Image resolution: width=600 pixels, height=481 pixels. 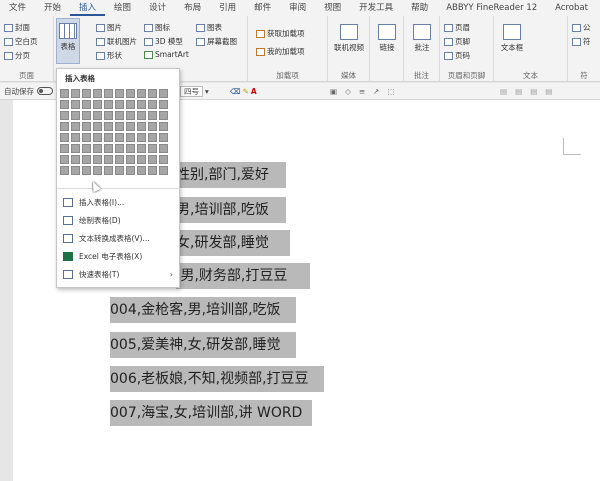 What do you see at coordinates (116, 41) in the screenshot?
I see `online-picture-button: 联机图片` at bounding box center [116, 41].